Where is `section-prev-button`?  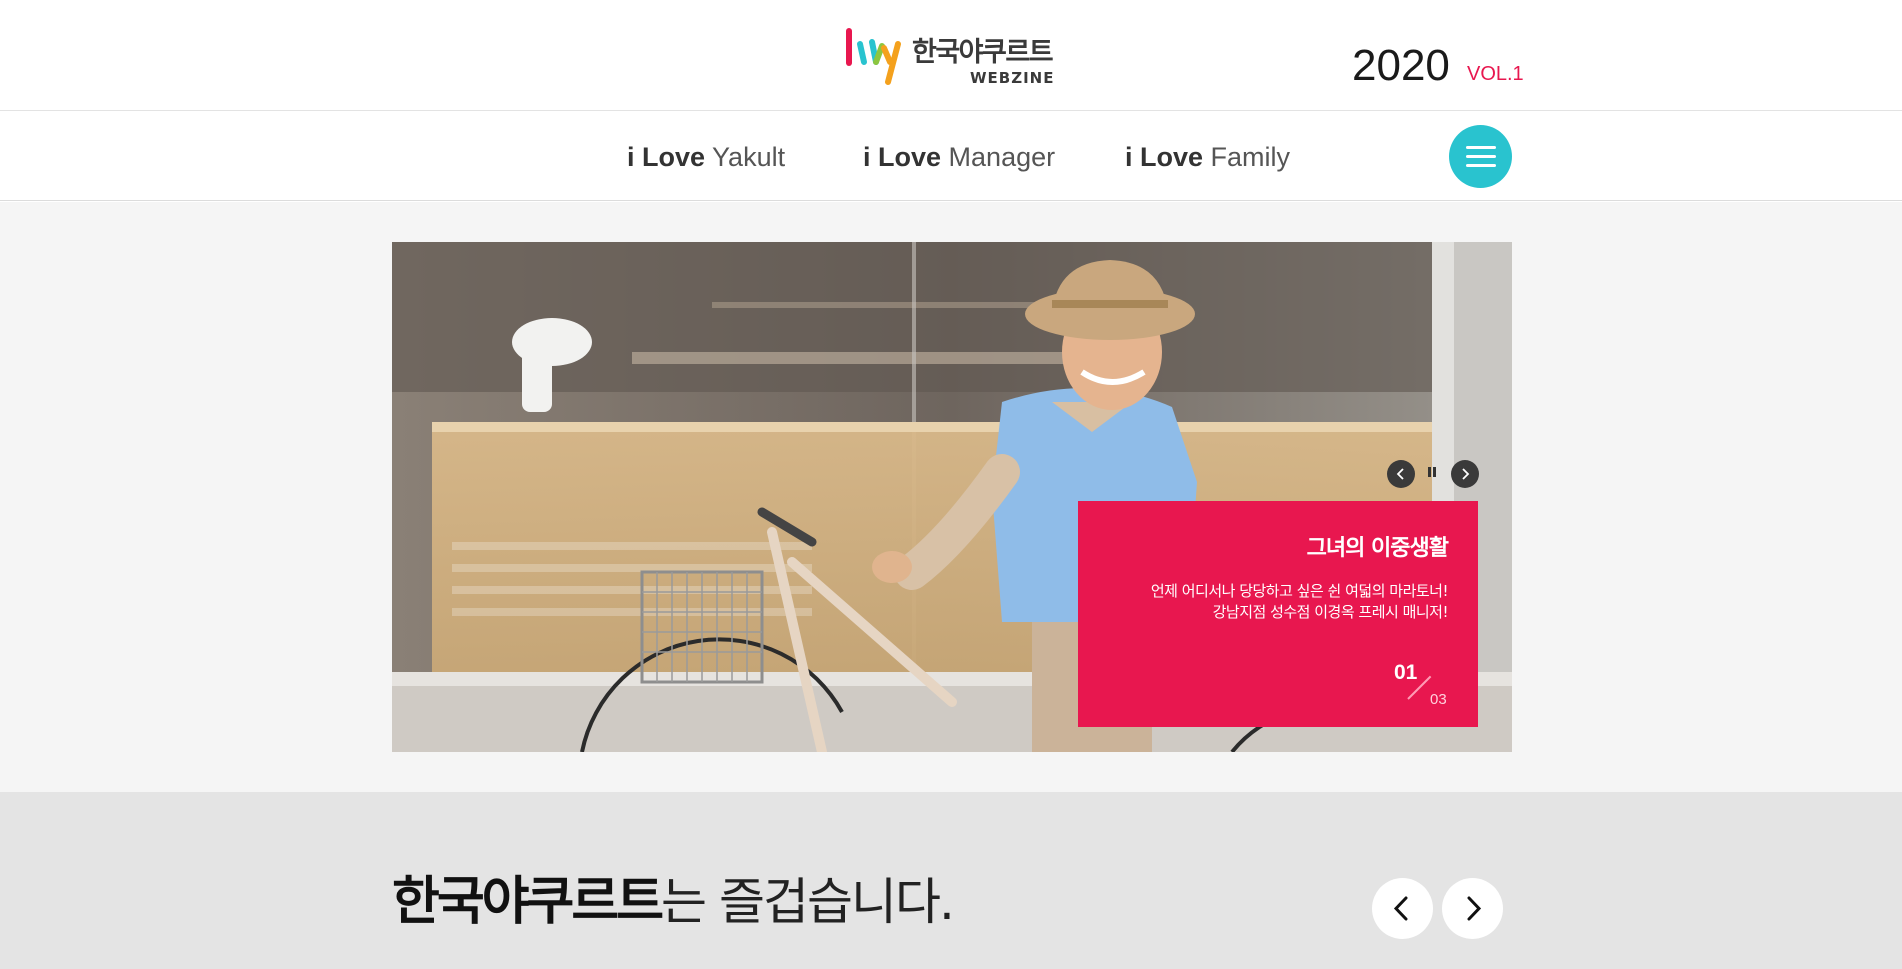 section-prev-button is located at coordinates (1402, 908).